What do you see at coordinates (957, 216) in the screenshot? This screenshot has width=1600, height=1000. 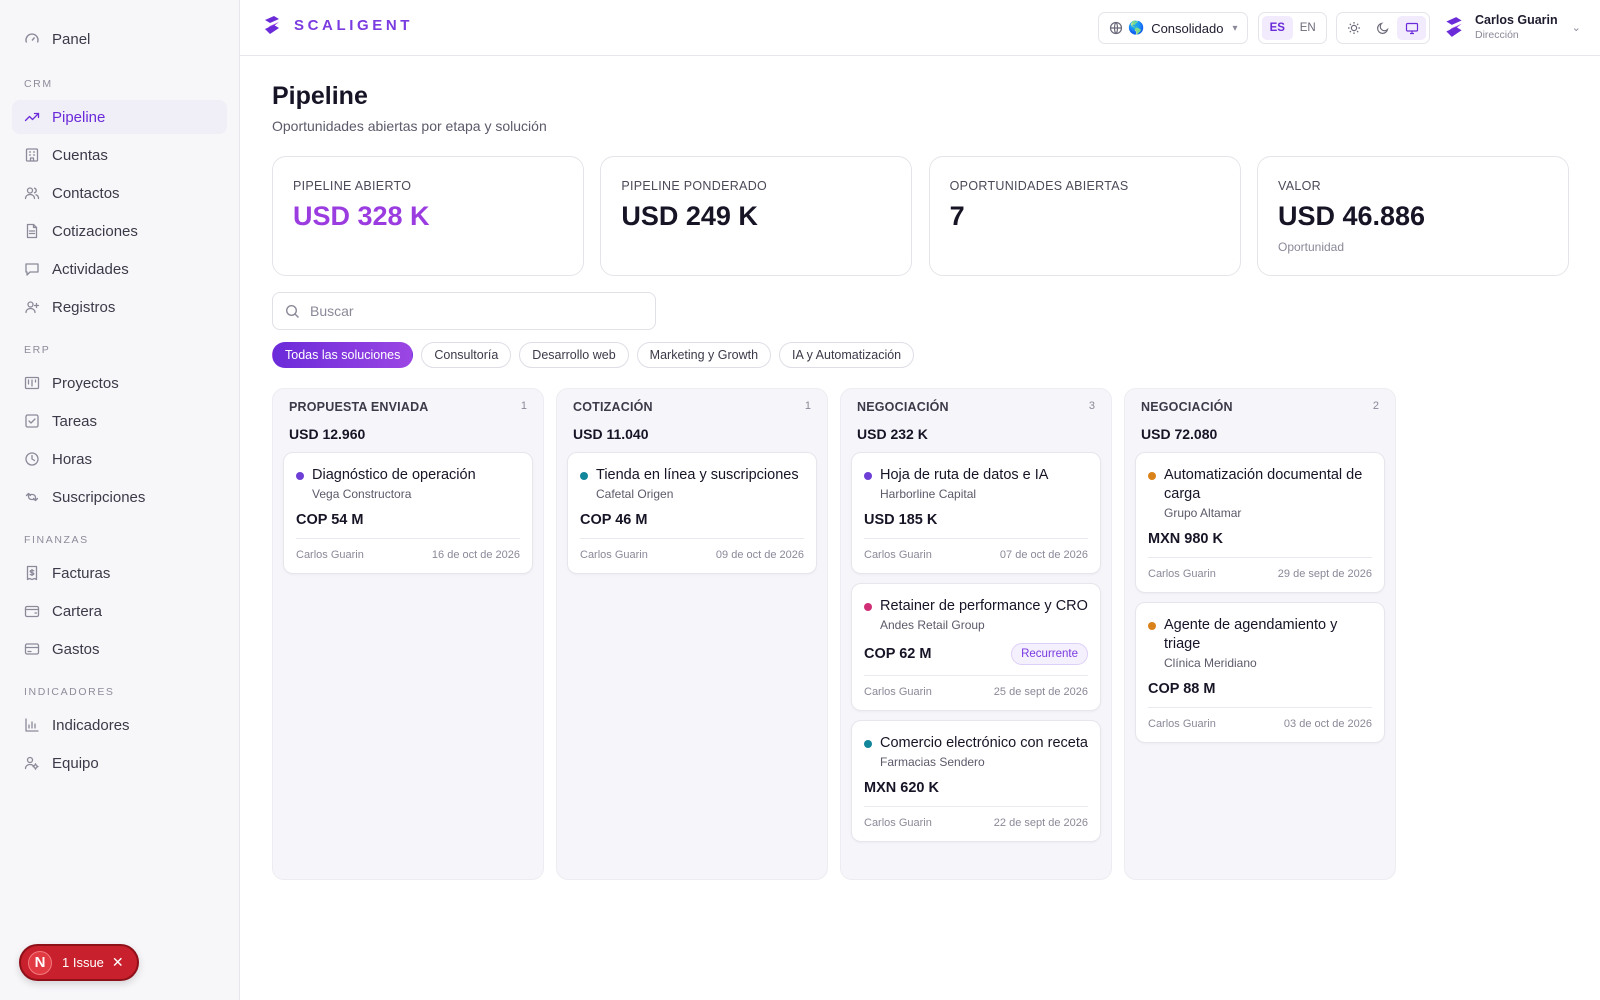 I see `kpi-value: 7` at bounding box center [957, 216].